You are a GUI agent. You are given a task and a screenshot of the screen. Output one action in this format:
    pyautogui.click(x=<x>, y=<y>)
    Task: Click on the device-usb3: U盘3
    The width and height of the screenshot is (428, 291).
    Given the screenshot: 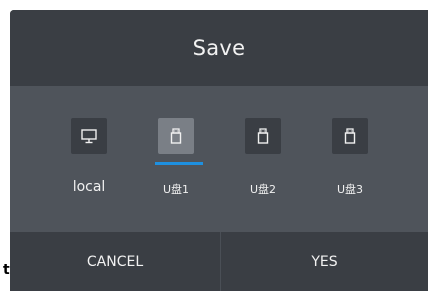 What is the action you would take?
    pyautogui.click(x=350, y=157)
    